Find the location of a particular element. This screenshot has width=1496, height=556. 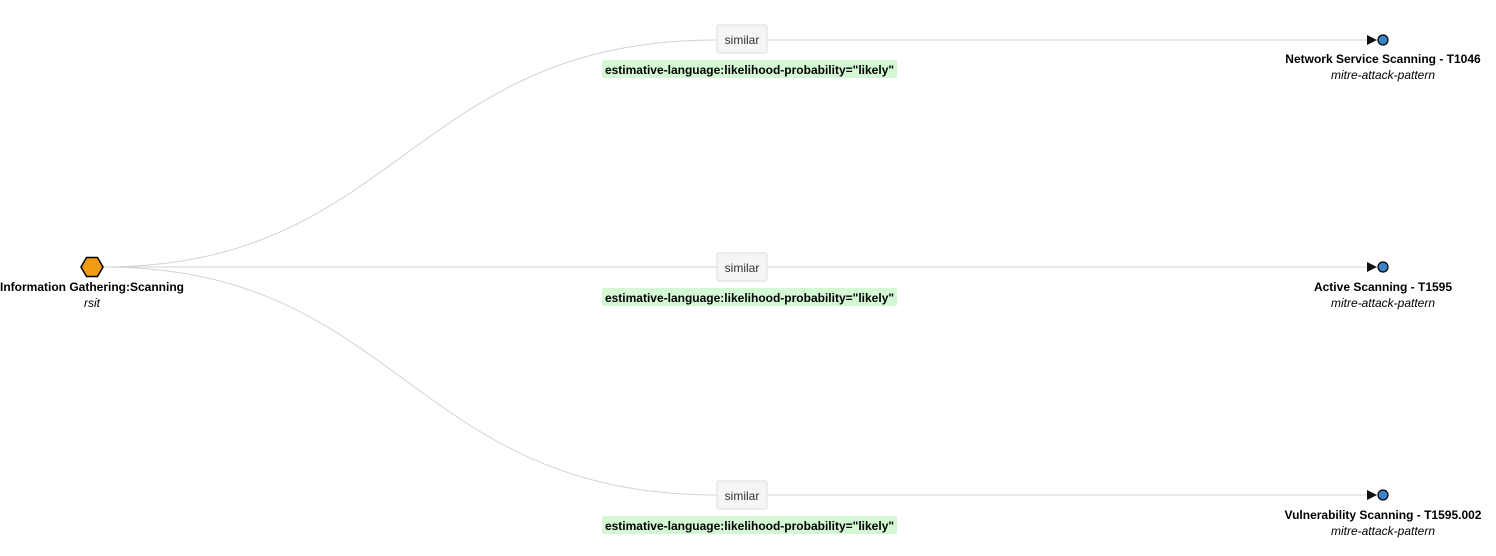

source-node: Information Gathering:Scanning rsit is located at coordinates (92, 283).